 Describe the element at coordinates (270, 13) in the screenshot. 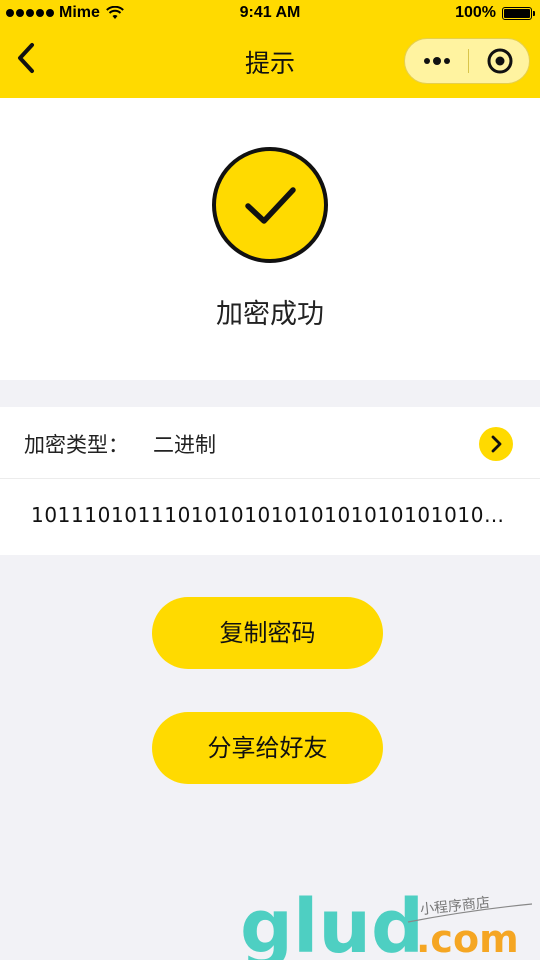

I see `status-bar: Mime 9:41 AM 100%` at that location.